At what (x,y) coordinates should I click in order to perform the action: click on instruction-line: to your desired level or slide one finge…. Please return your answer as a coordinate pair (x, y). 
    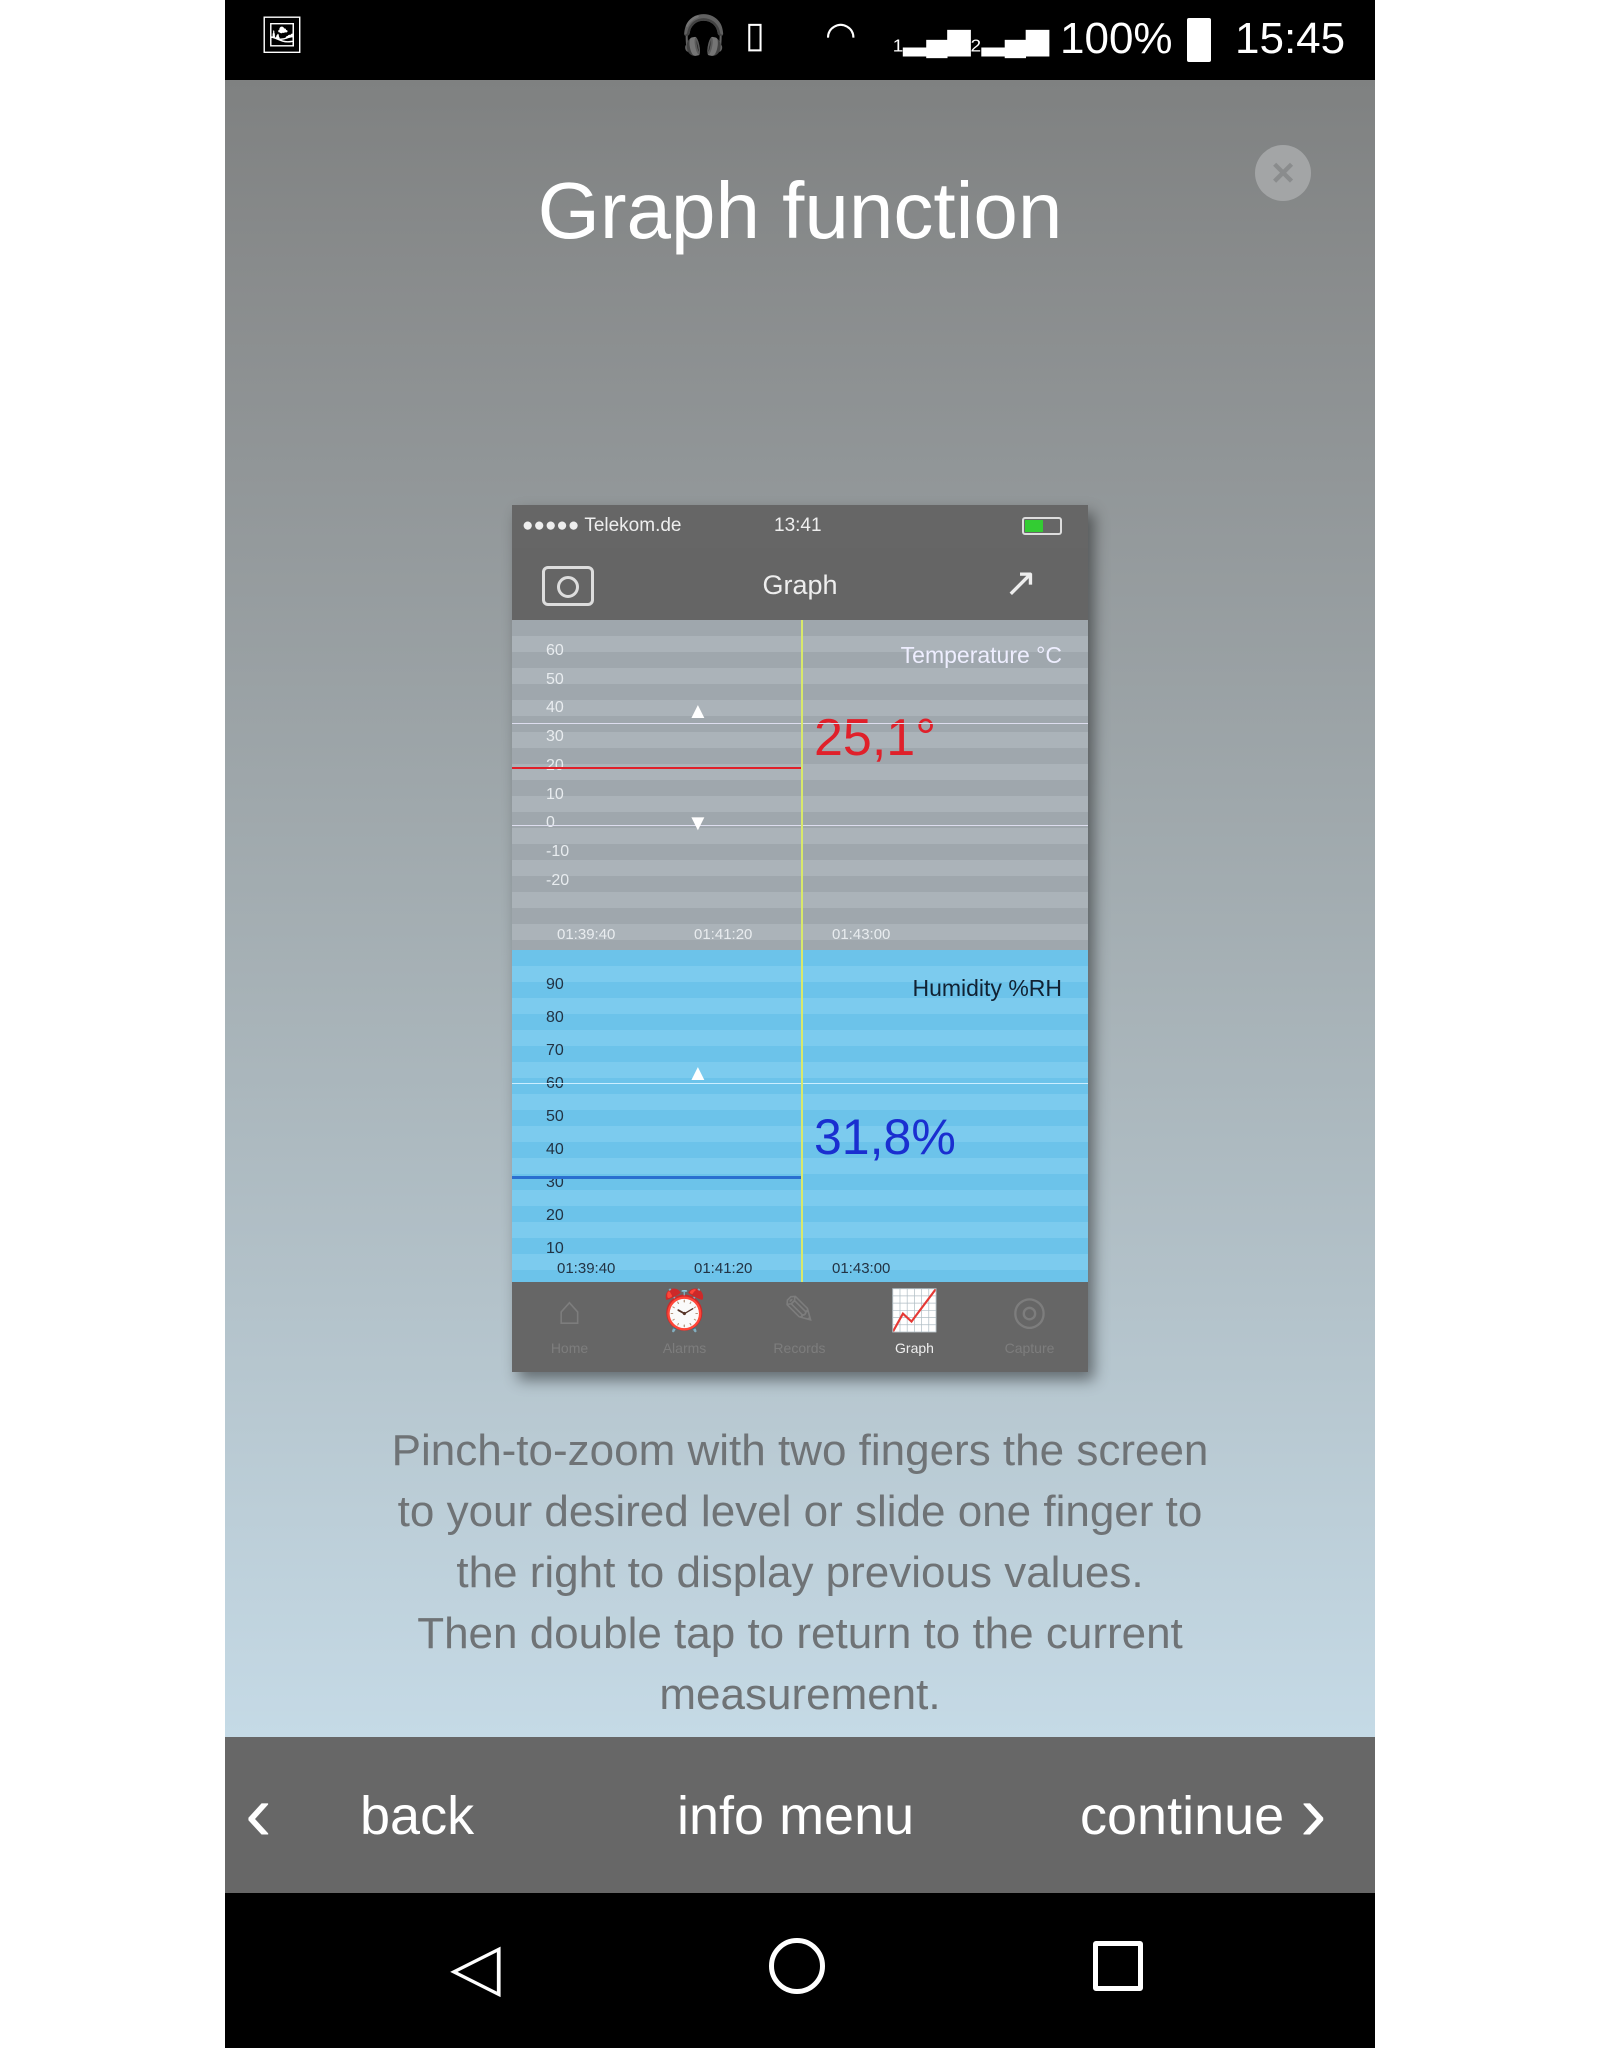
    Looking at the image, I should click on (800, 1511).